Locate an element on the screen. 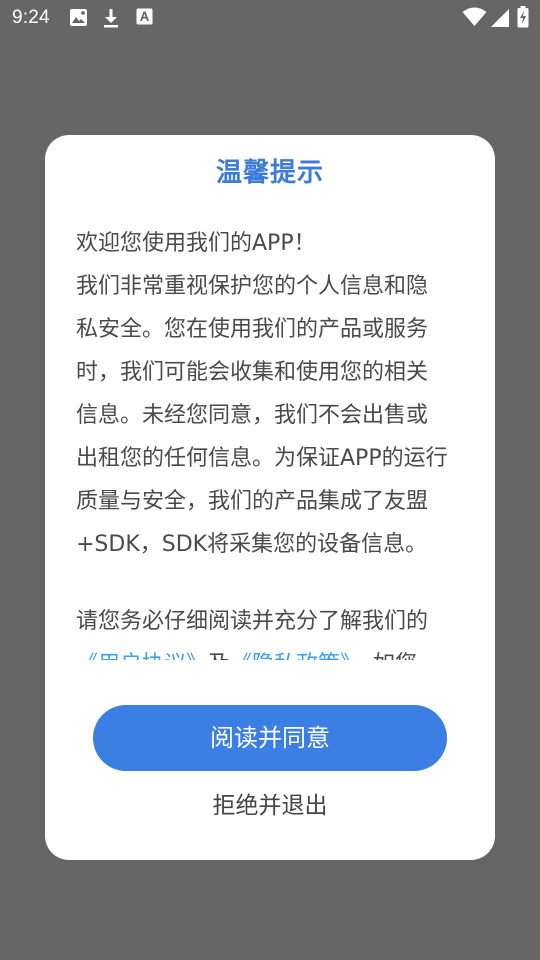 The image size is (540, 960). dialog-line: 欢迎您使用我们的APP！ is located at coordinates (196, 243).